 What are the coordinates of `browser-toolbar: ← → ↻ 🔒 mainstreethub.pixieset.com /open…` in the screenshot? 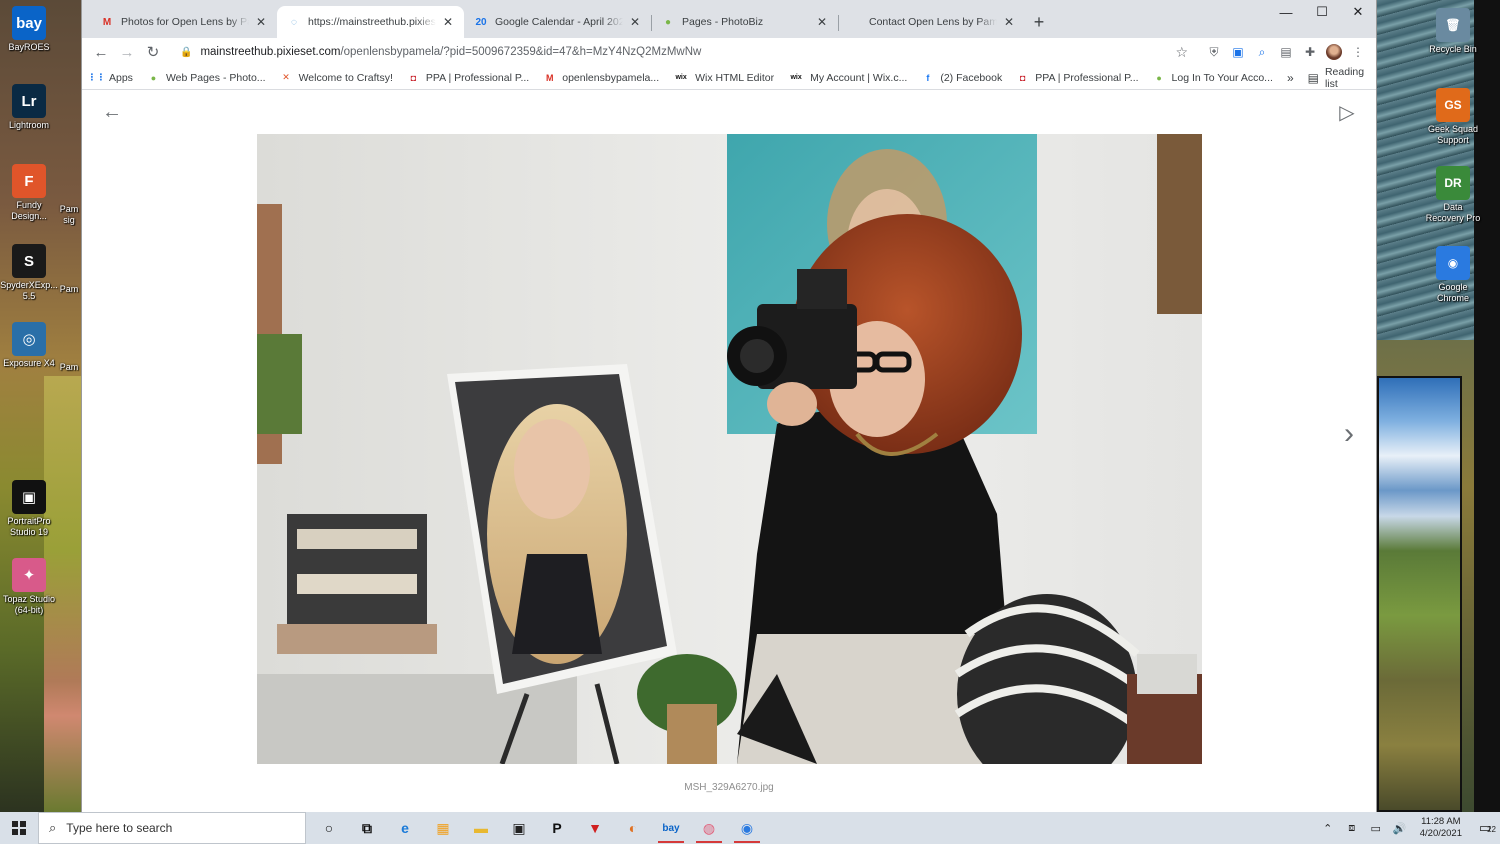 It's located at (729, 52).